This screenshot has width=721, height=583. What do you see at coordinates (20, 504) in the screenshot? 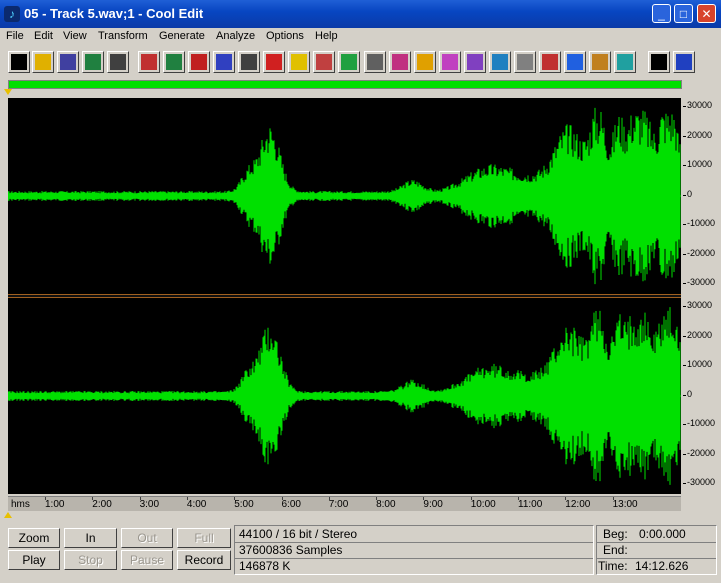
I see `ruler-unit: hms` at bounding box center [20, 504].